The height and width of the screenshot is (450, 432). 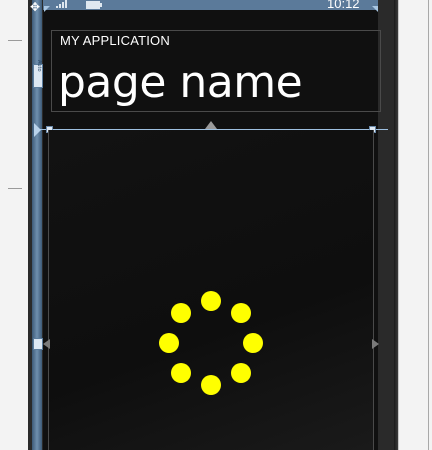 What do you see at coordinates (38, 344) in the screenshot?
I see `row-size-grip-lower` at bounding box center [38, 344].